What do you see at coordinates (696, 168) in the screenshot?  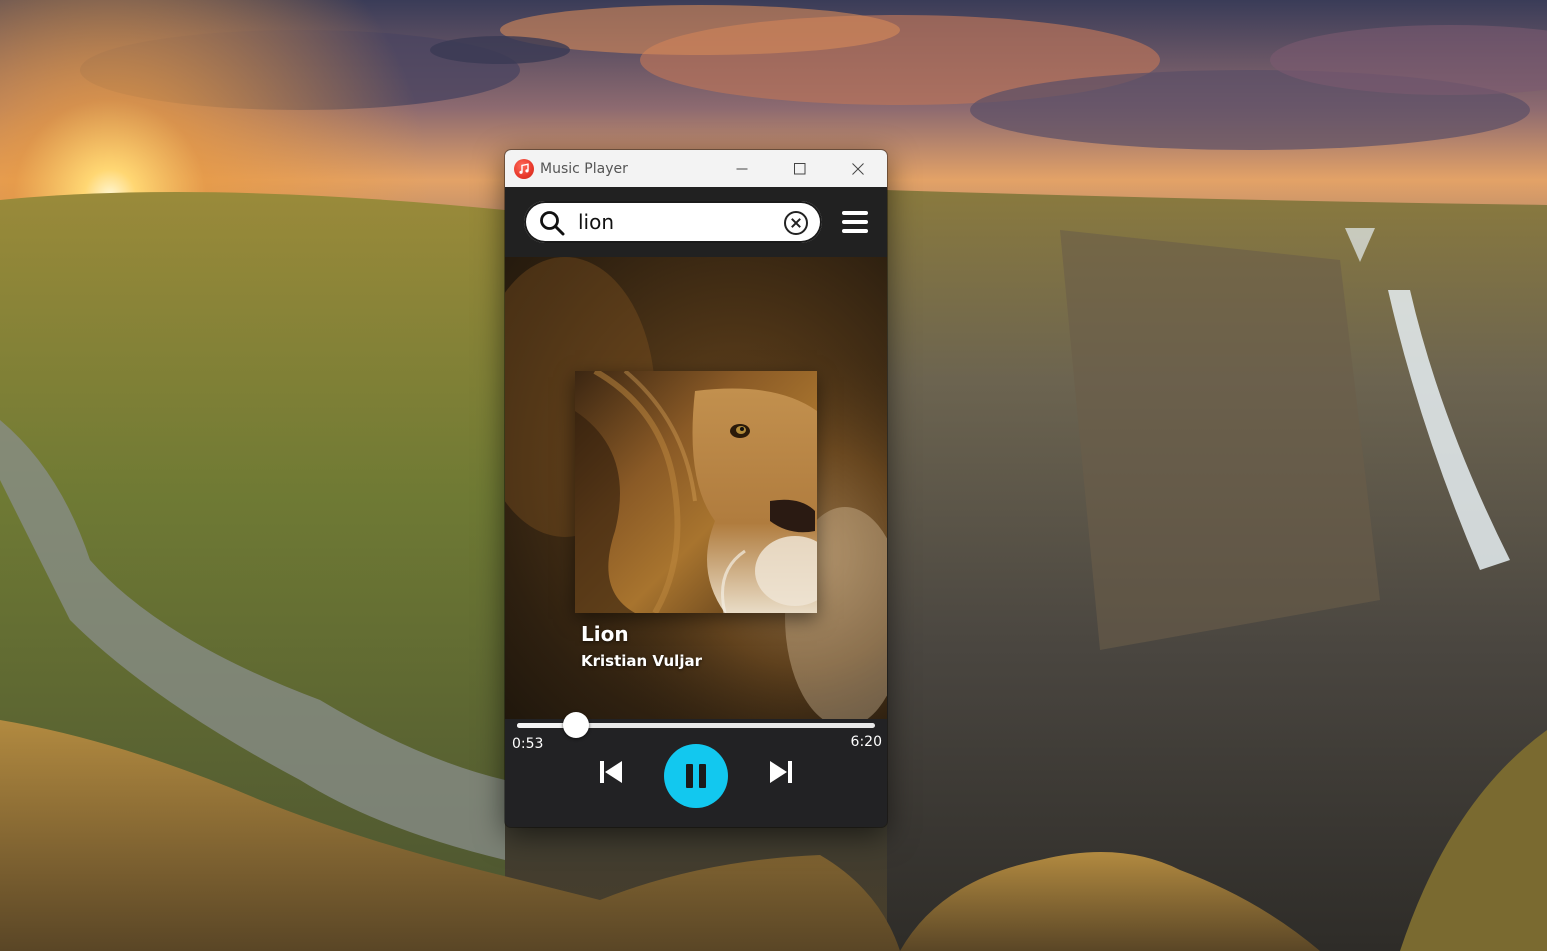 I see `title-bar: Music Player` at bounding box center [696, 168].